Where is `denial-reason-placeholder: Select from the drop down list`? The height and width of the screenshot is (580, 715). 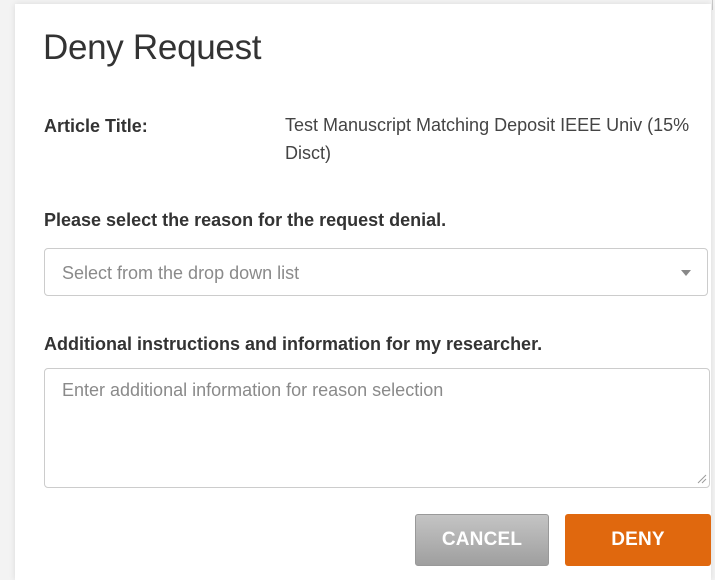 denial-reason-placeholder: Select from the drop down list is located at coordinates (181, 273).